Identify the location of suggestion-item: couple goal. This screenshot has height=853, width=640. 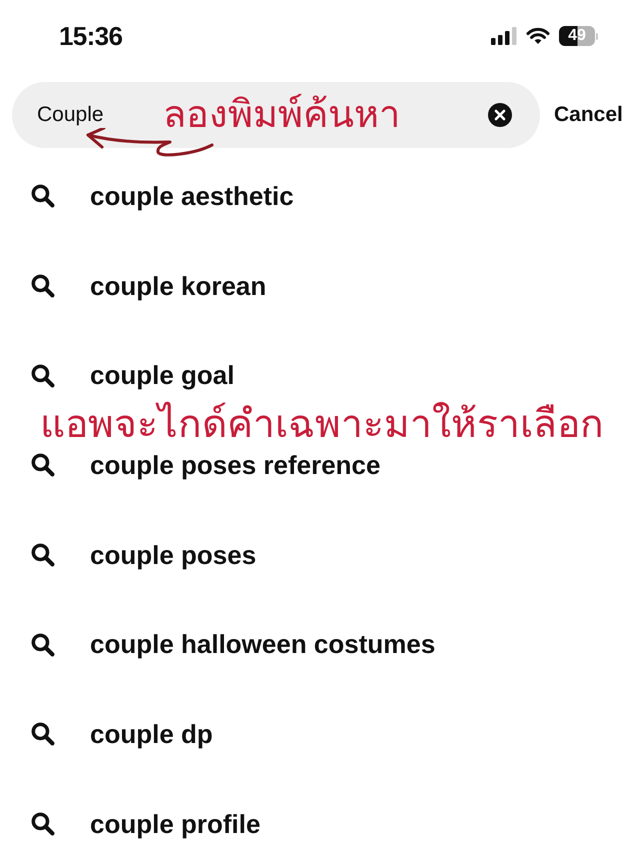
(132, 375).